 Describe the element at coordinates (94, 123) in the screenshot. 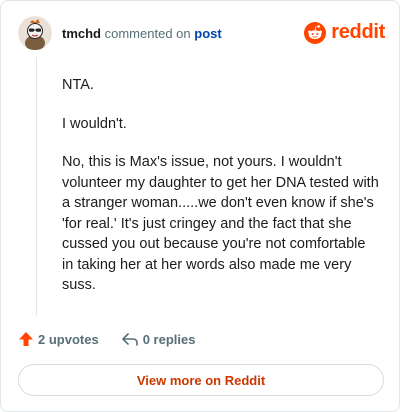

I see `comment-paragraph: I wouldn't.` at that location.